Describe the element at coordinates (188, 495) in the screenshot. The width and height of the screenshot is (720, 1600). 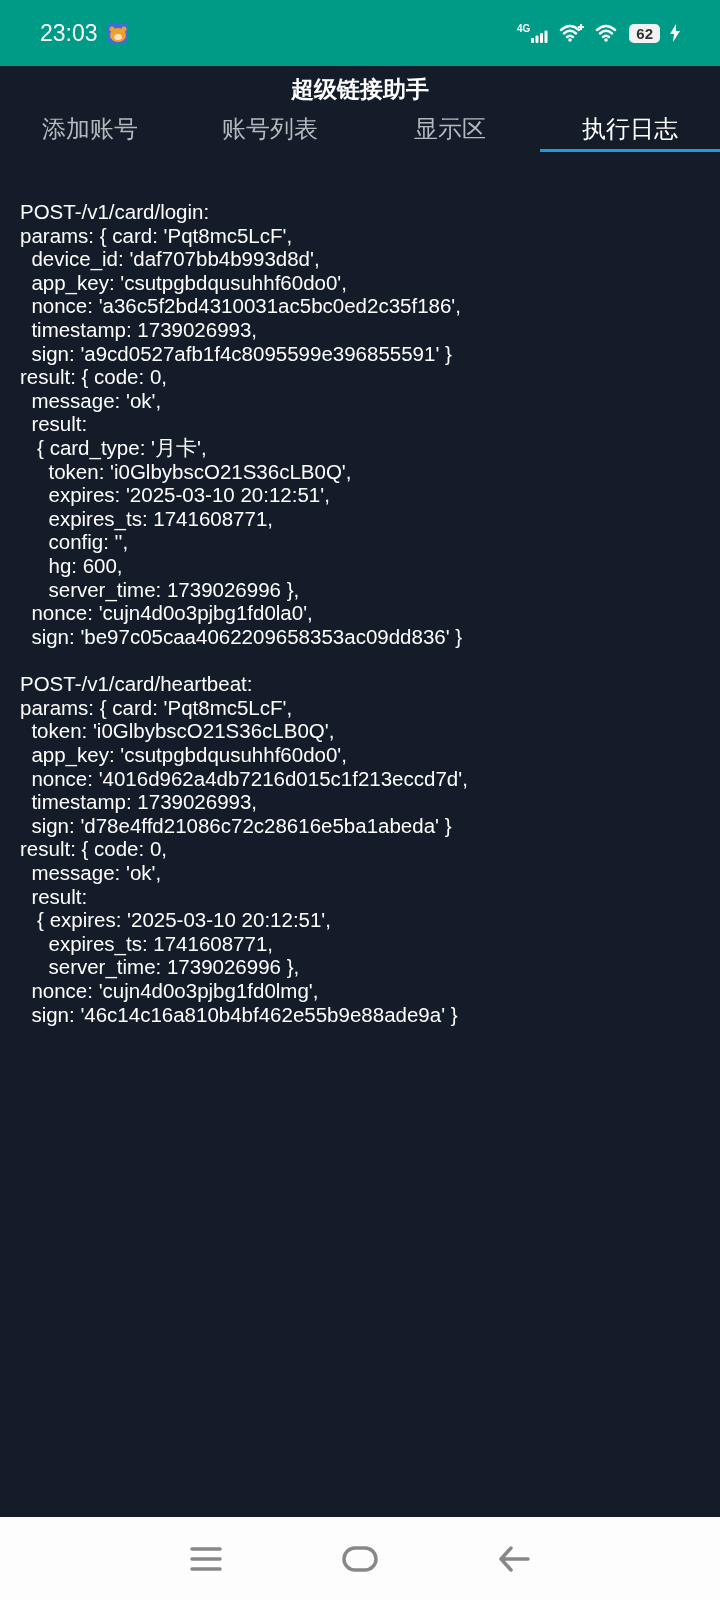
I see `log-line: expires: '2025-03-10 20:12:51',` at that location.